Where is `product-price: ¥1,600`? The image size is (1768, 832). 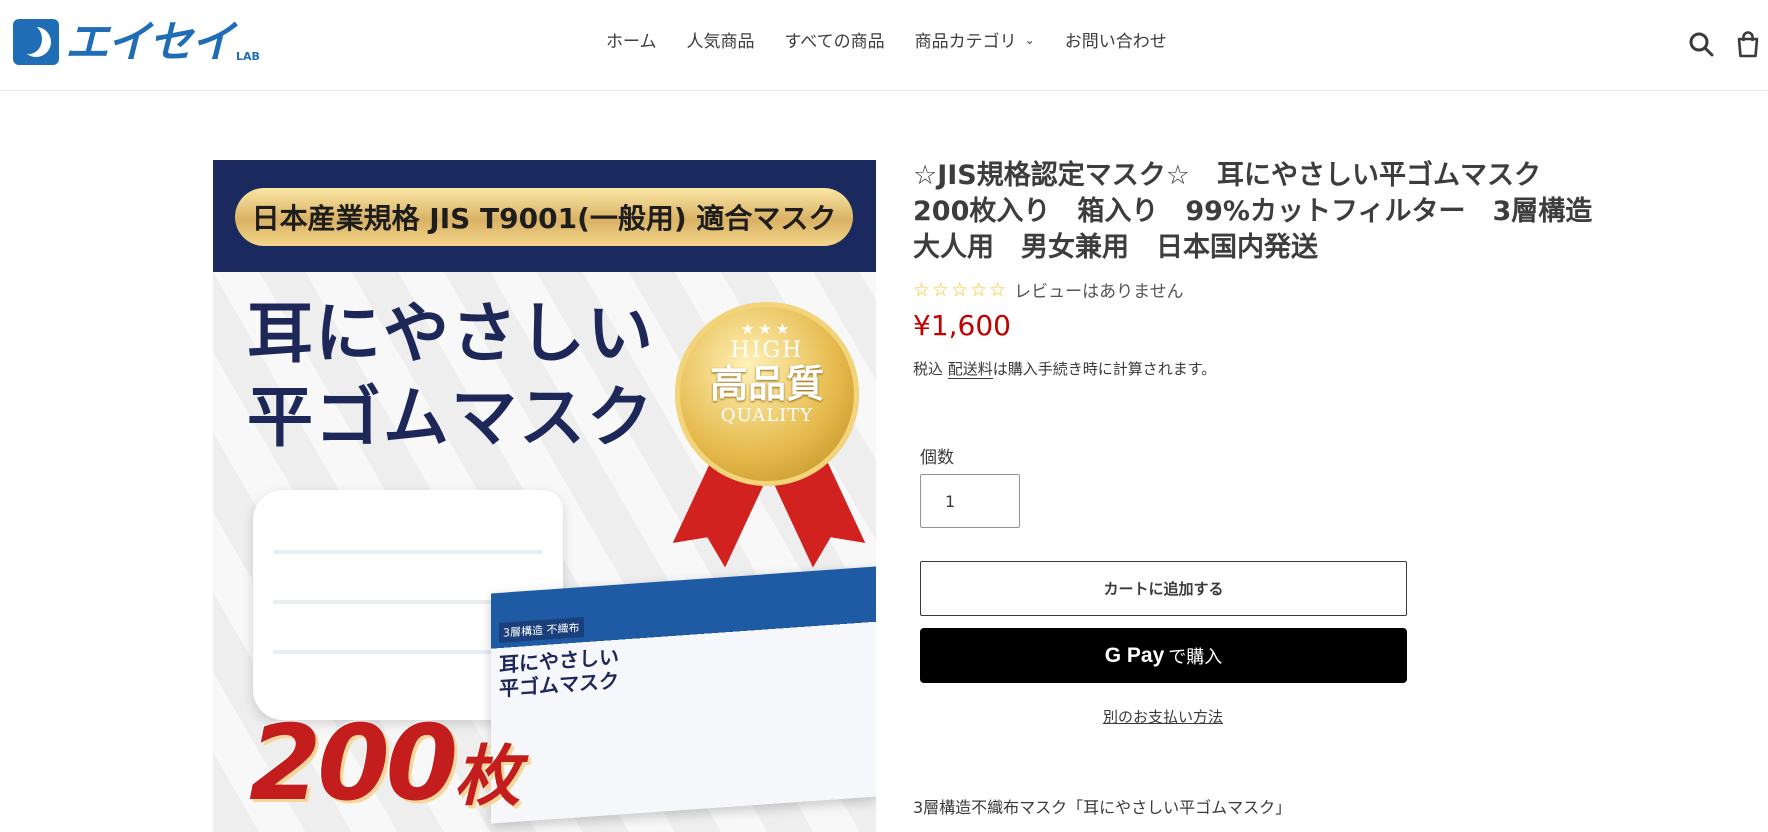
product-price: ¥1,600 is located at coordinates (962, 325).